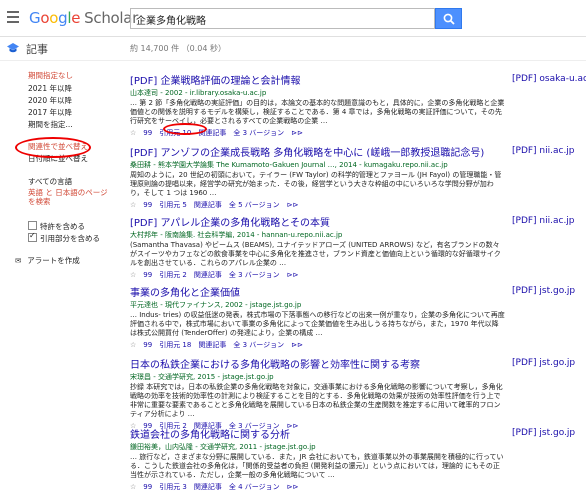 The width and height of the screenshot is (586, 493). I want to click on versions-link: 全 4 バージョン, so click(254, 487).